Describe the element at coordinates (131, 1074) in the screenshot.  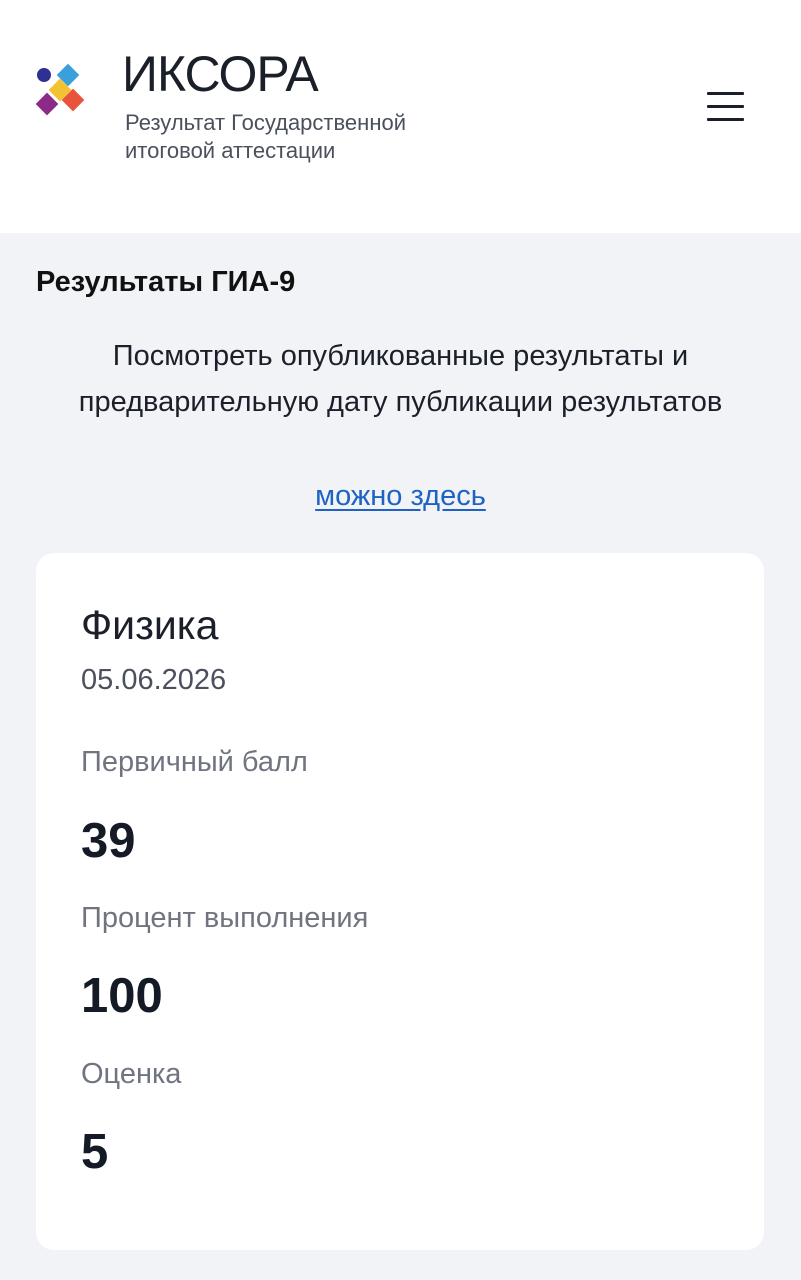
I see `grade-label: Оценка` at that location.